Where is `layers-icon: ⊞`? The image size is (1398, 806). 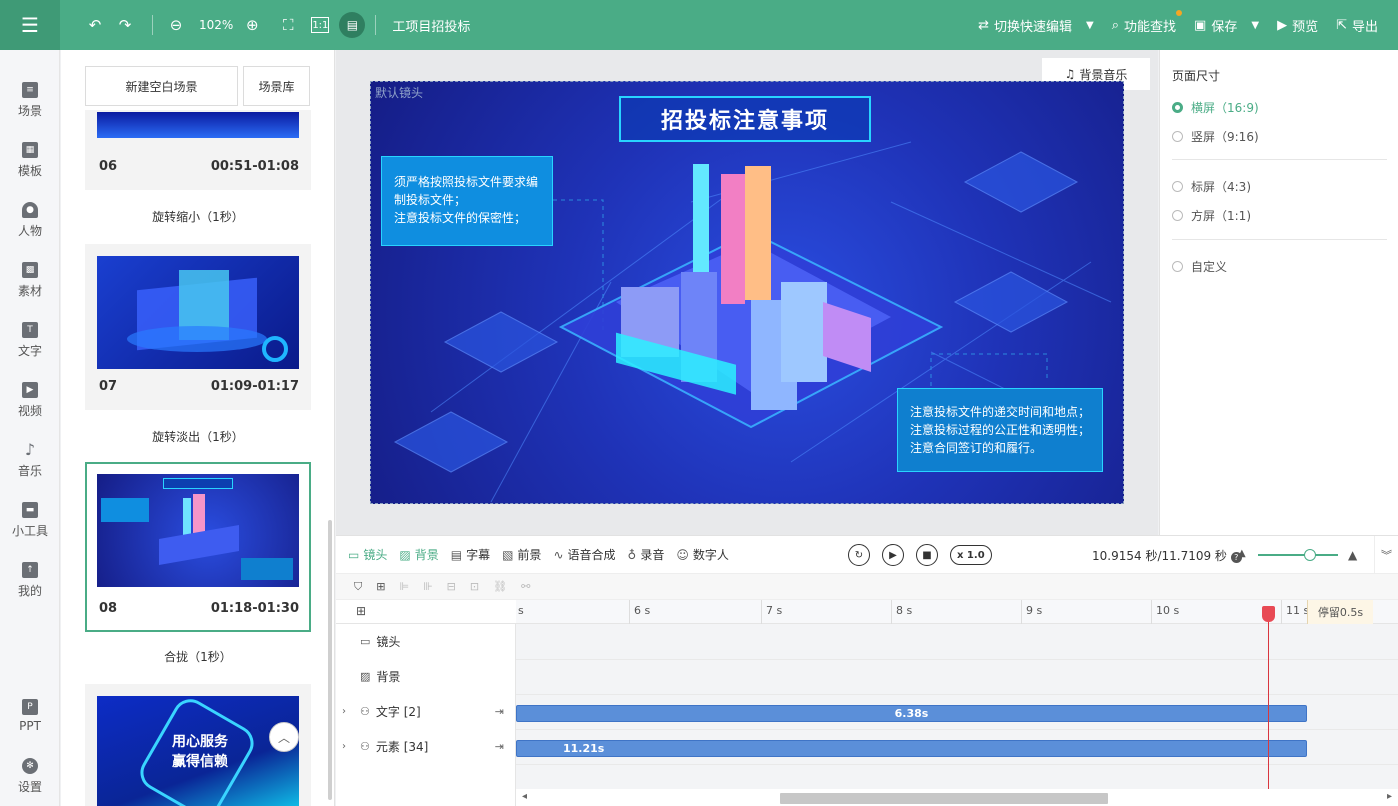
layers-icon: ⊞ is located at coordinates (361, 611).